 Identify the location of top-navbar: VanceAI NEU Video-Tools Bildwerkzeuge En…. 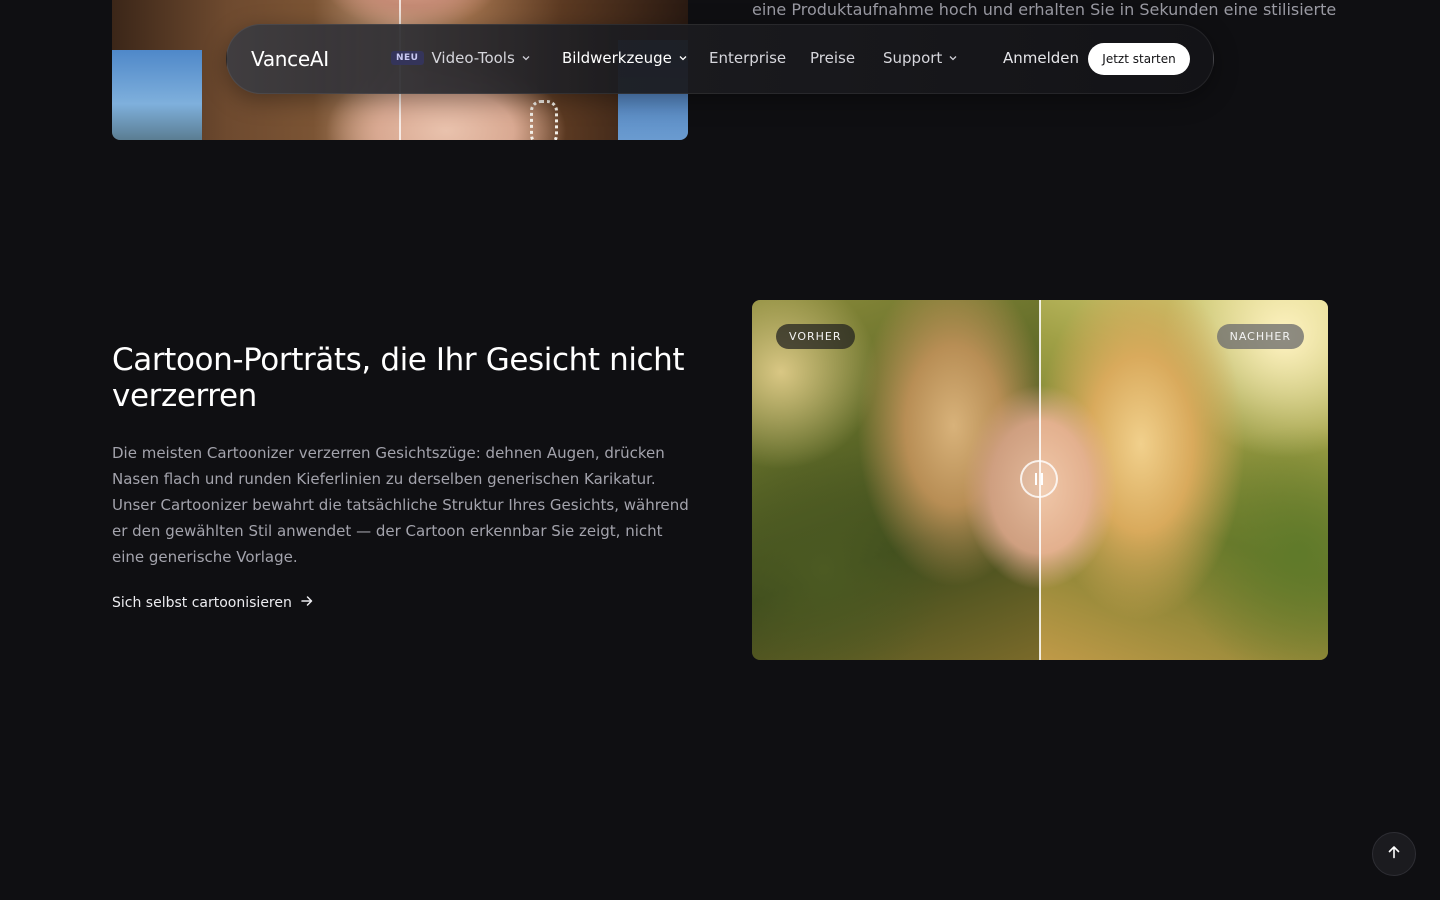
(720, 59).